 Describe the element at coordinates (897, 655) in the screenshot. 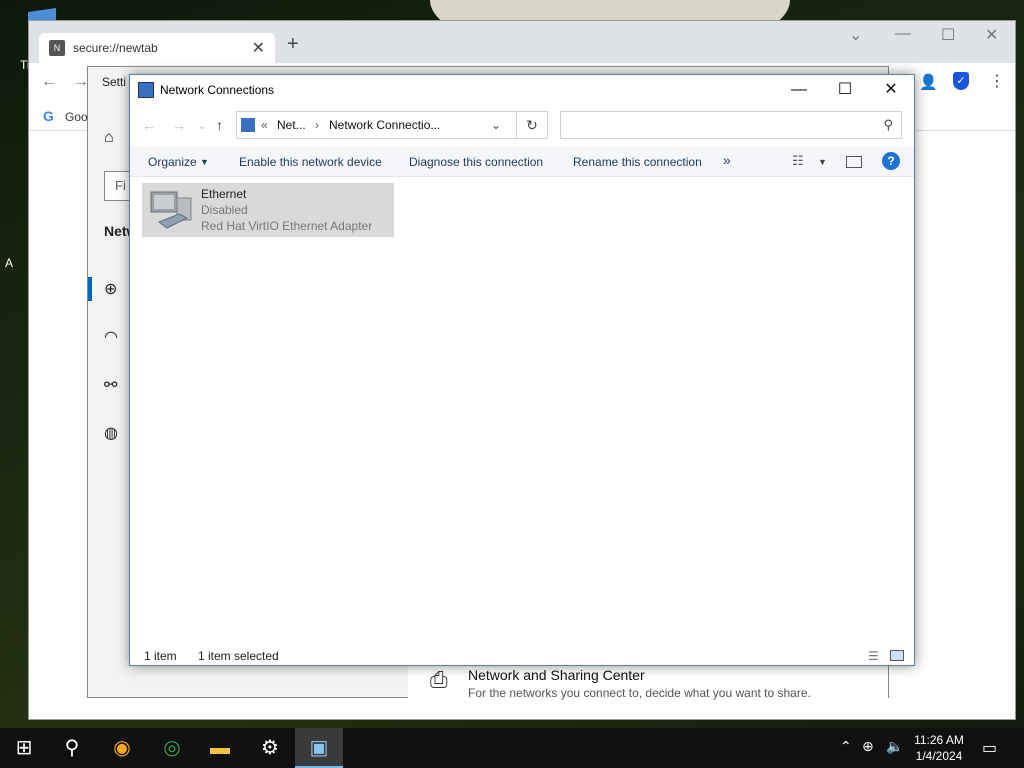

I see `large-icons-view-icon` at that location.